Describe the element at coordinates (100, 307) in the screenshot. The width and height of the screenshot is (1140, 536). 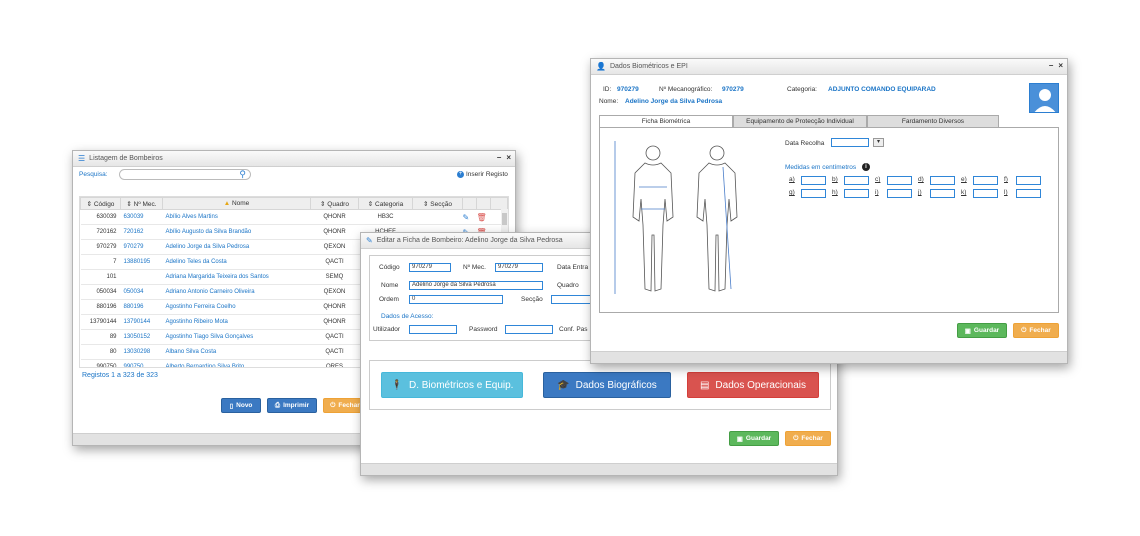
I see `cell-codigo: 880196` at that location.